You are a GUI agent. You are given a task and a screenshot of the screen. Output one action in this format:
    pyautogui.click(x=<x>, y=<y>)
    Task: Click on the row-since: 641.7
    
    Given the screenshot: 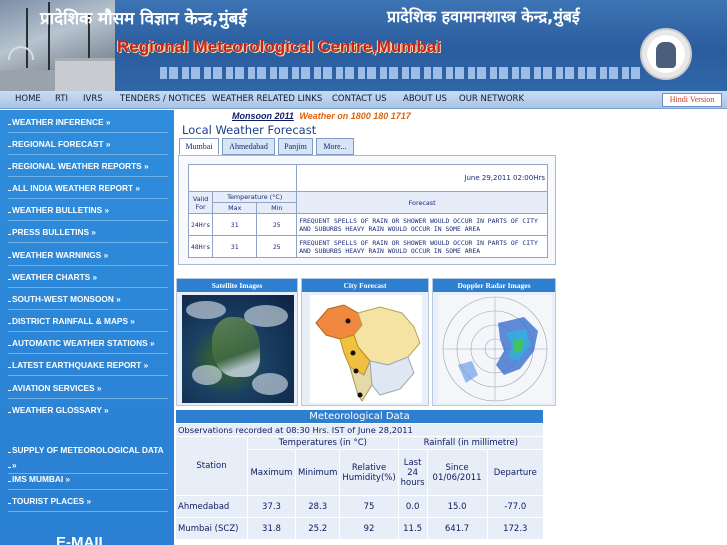 What is the action you would take?
    pyautogui.click(x=457, y=528)
    